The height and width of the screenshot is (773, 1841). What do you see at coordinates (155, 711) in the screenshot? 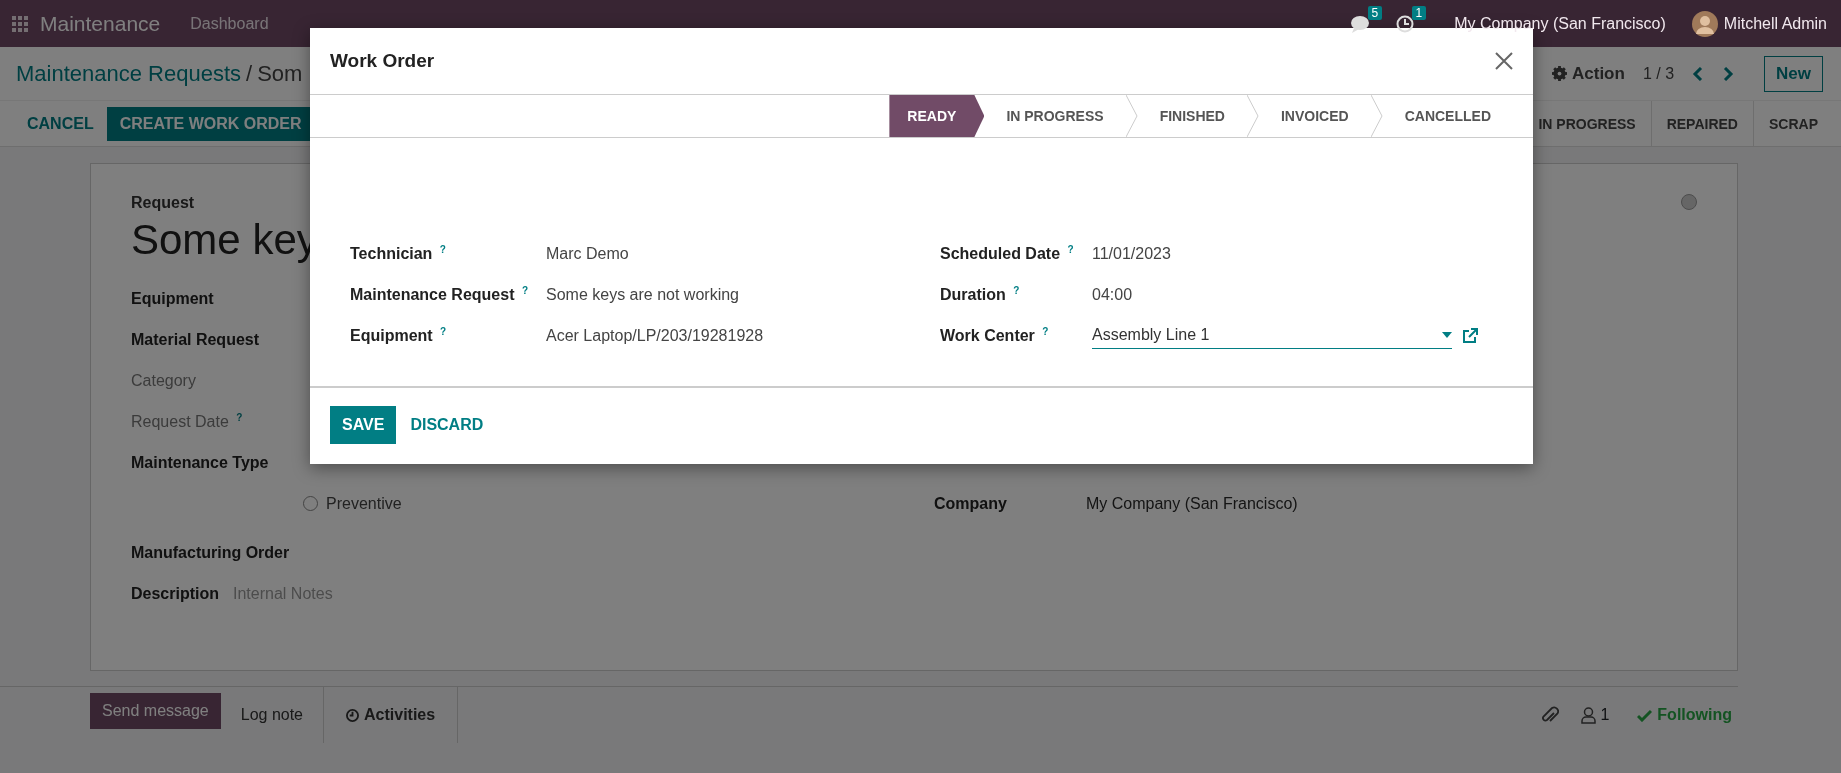
I see `send-message-button: Send message` at bounding box center [155, 711].